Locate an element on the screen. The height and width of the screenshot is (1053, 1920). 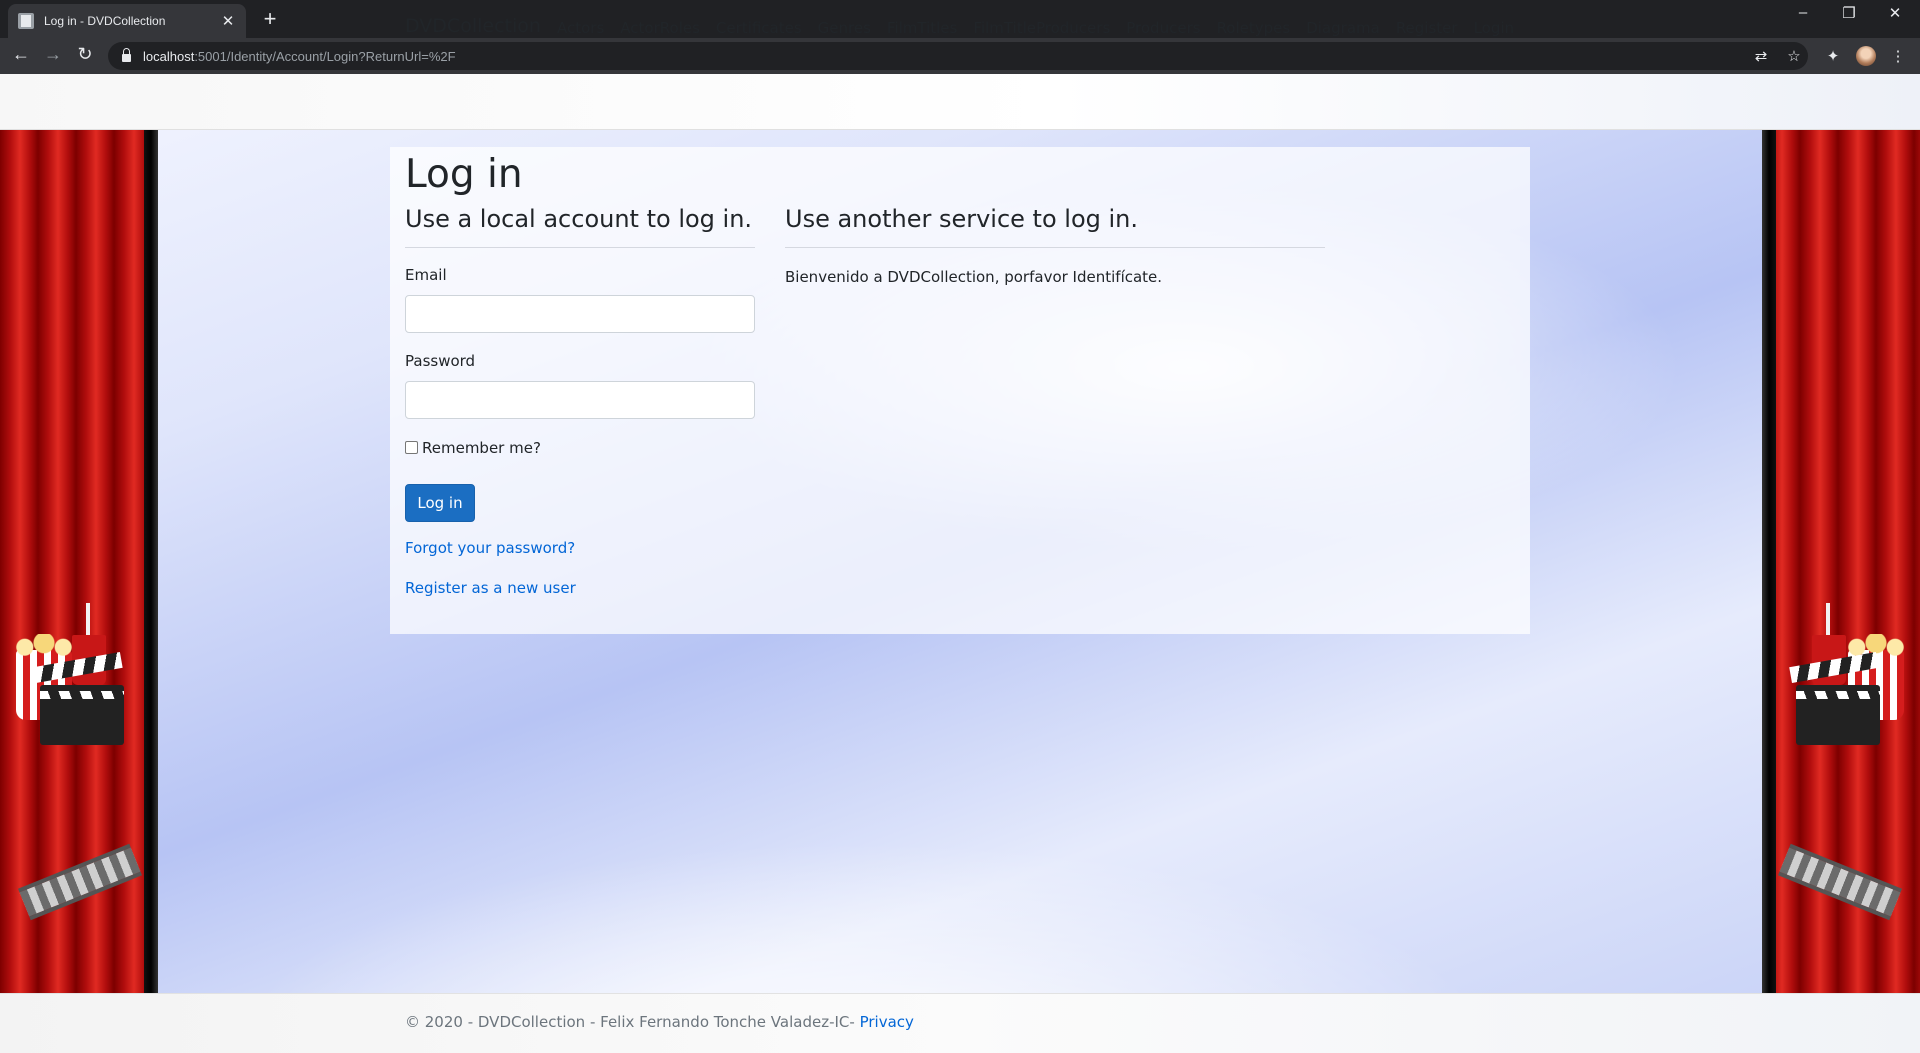
page-favicon-icon is located at coordinates (26, 21).